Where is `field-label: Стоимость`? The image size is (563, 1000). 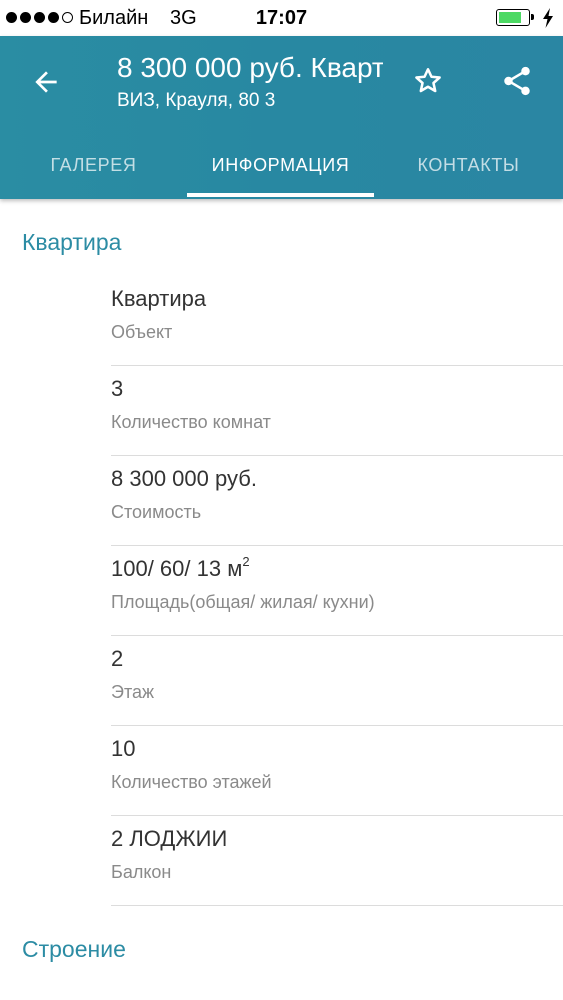 field-label: Стоимость is located at coordinates (156, 512).